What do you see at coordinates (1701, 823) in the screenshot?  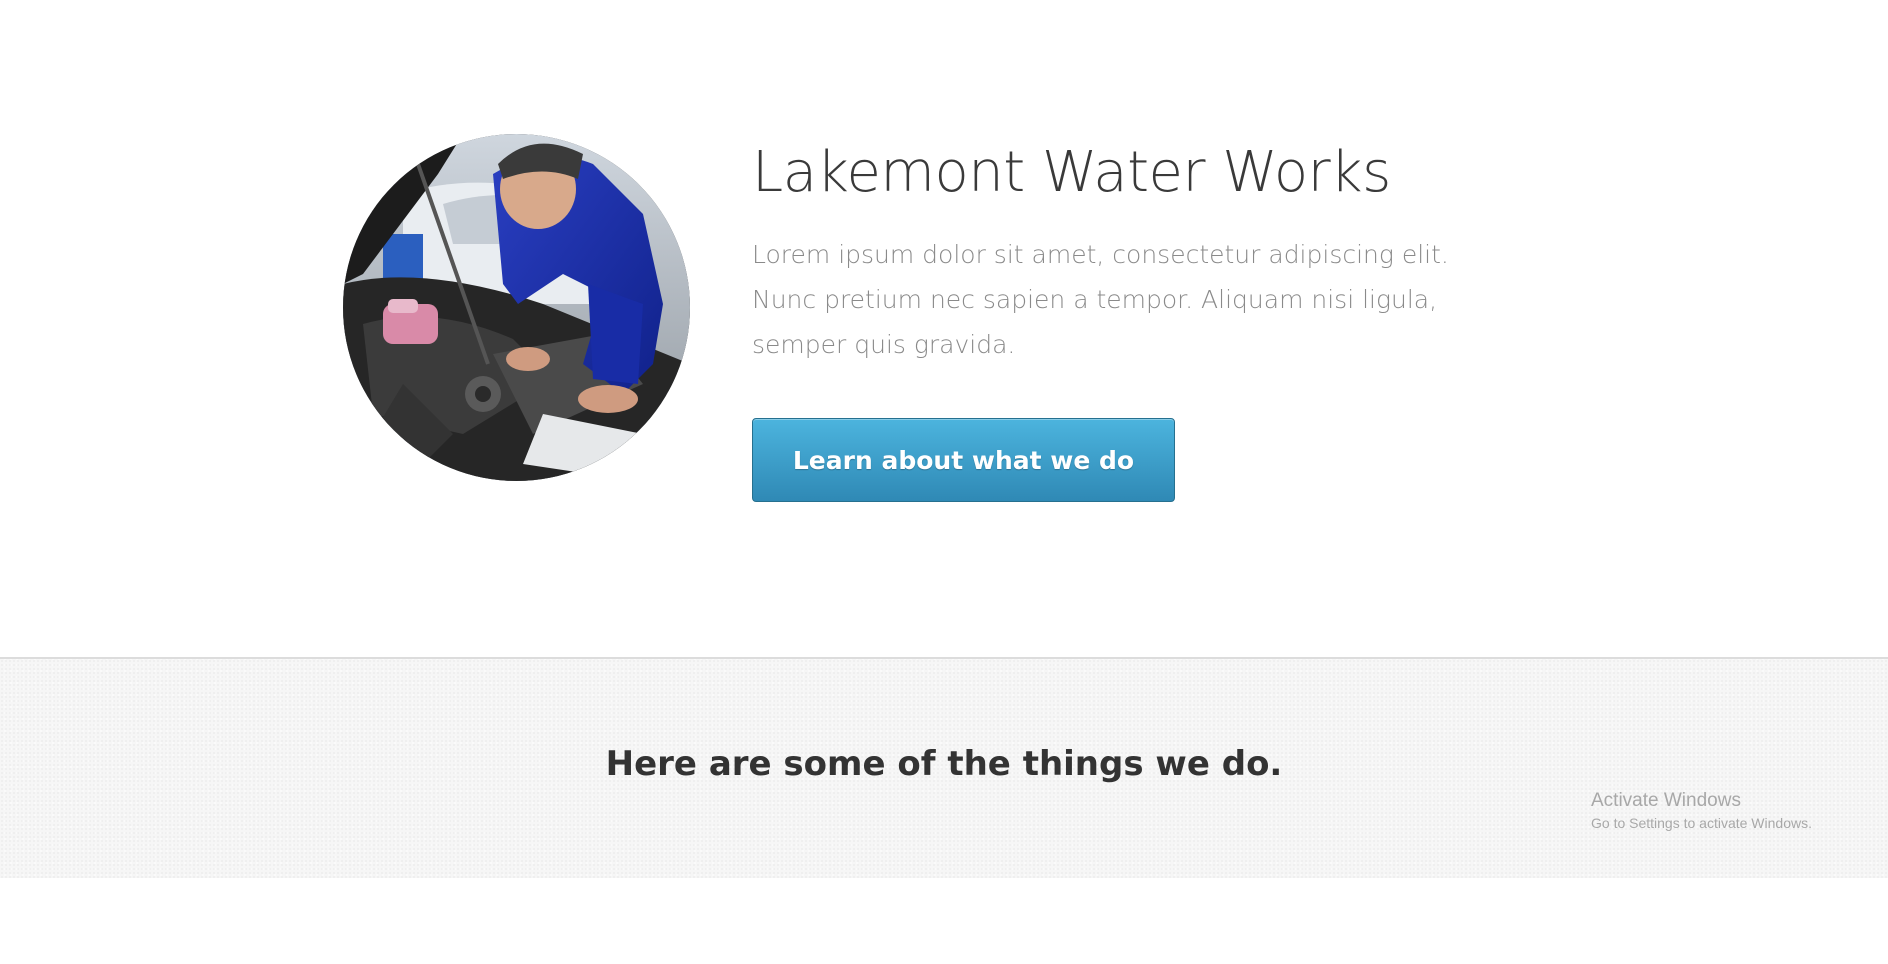 I see `watermark-subtitle: Go to Settings to activate Windows.` at bounding box center [1701, 823].